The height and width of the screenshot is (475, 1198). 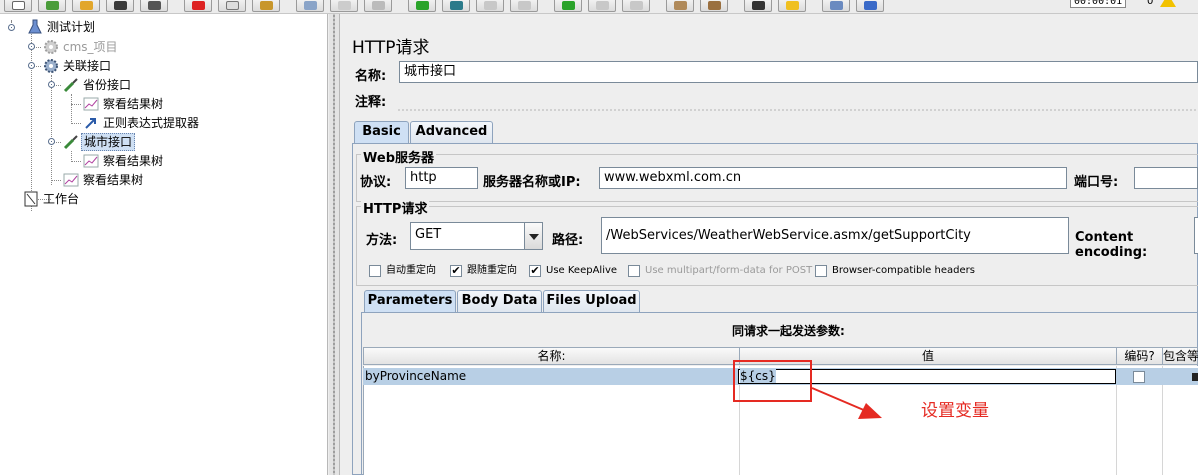 What do you see at coordinates (1196, 235) in the screenshot?
I see `content-encoding-field` at bounding box center [1196, 235].